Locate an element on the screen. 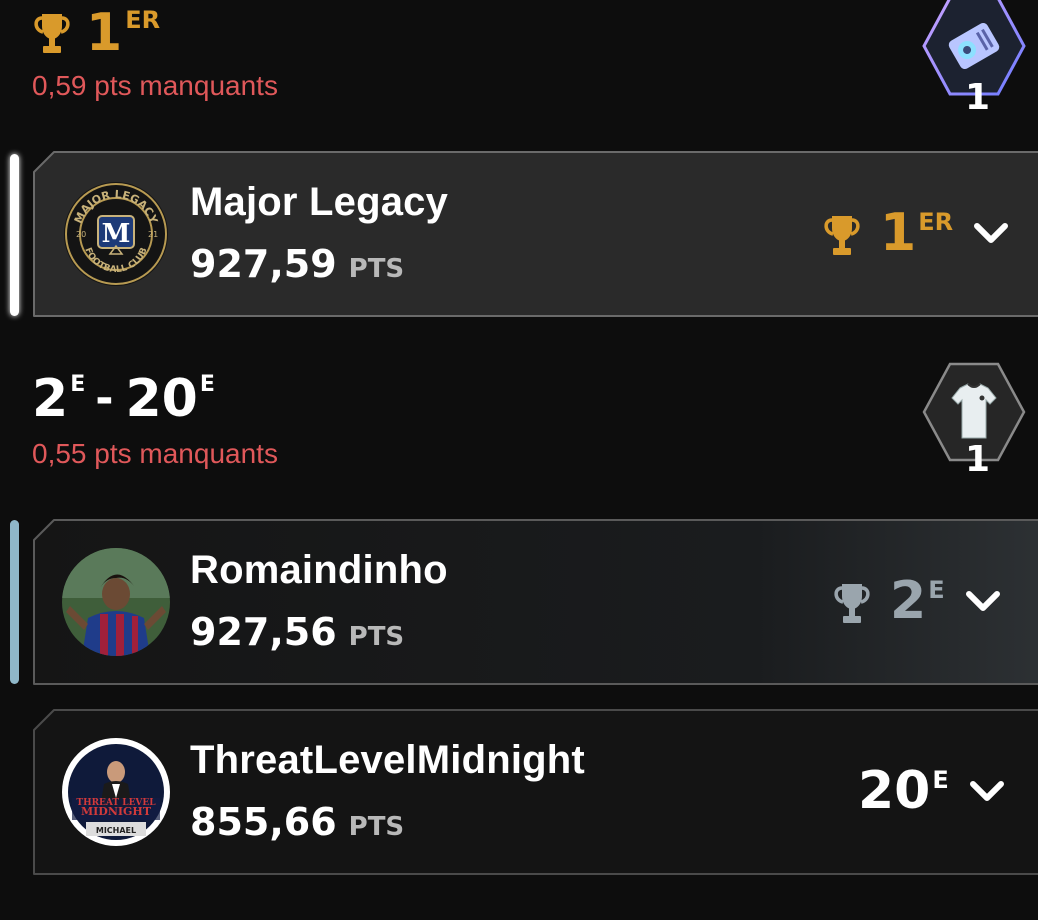 The image size is (1038, 920). player-points: 927,56 PTS is located at coordinates (297, 632).